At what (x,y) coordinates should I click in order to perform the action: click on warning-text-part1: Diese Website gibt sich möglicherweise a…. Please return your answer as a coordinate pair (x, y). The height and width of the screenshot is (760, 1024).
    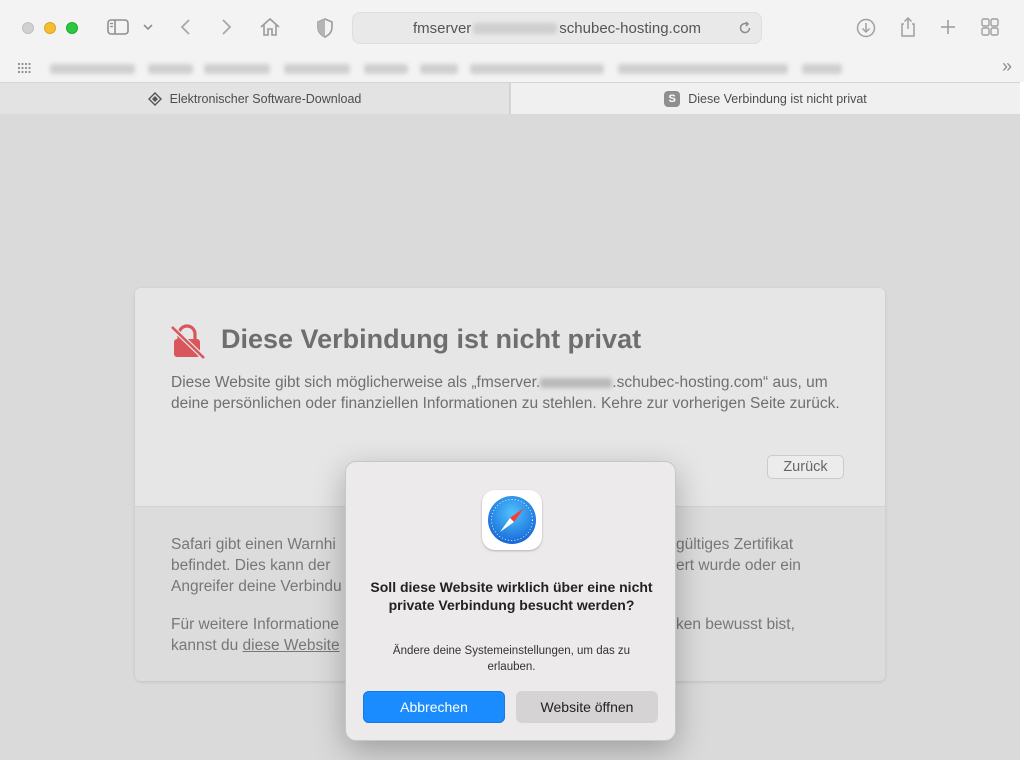
    Looking at the image, I should click on (356, 382).